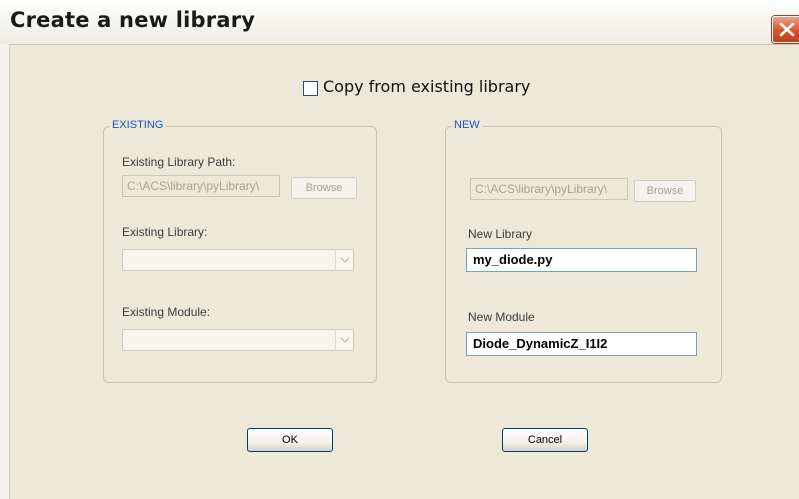  What do you see at coordinates (399, 22) in the screenshot?
I see `title-bar: Create a new library` at bounding box center [399, 22].